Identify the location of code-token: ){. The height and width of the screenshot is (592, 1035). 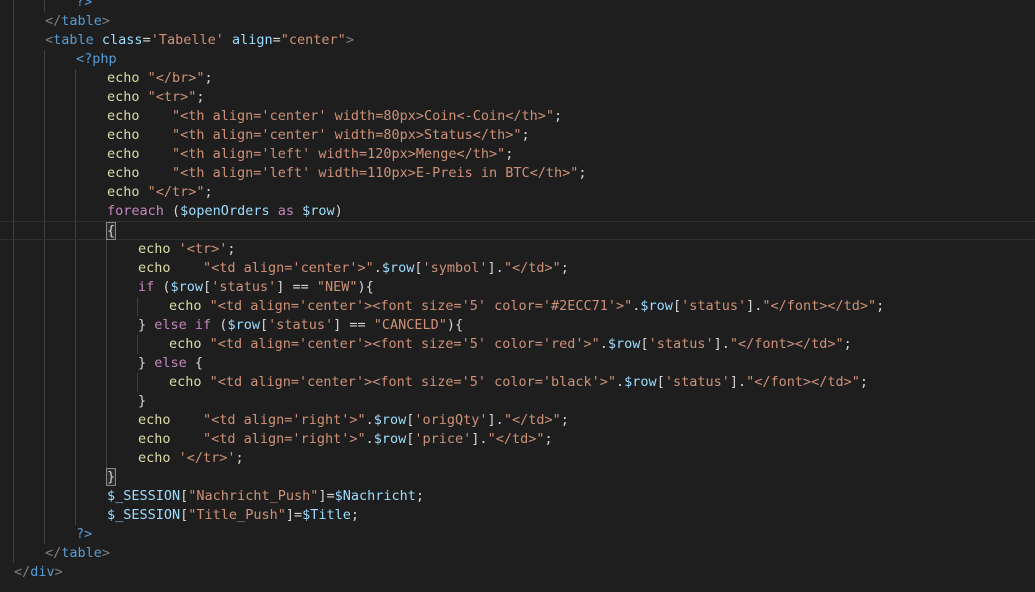
(365, 287).